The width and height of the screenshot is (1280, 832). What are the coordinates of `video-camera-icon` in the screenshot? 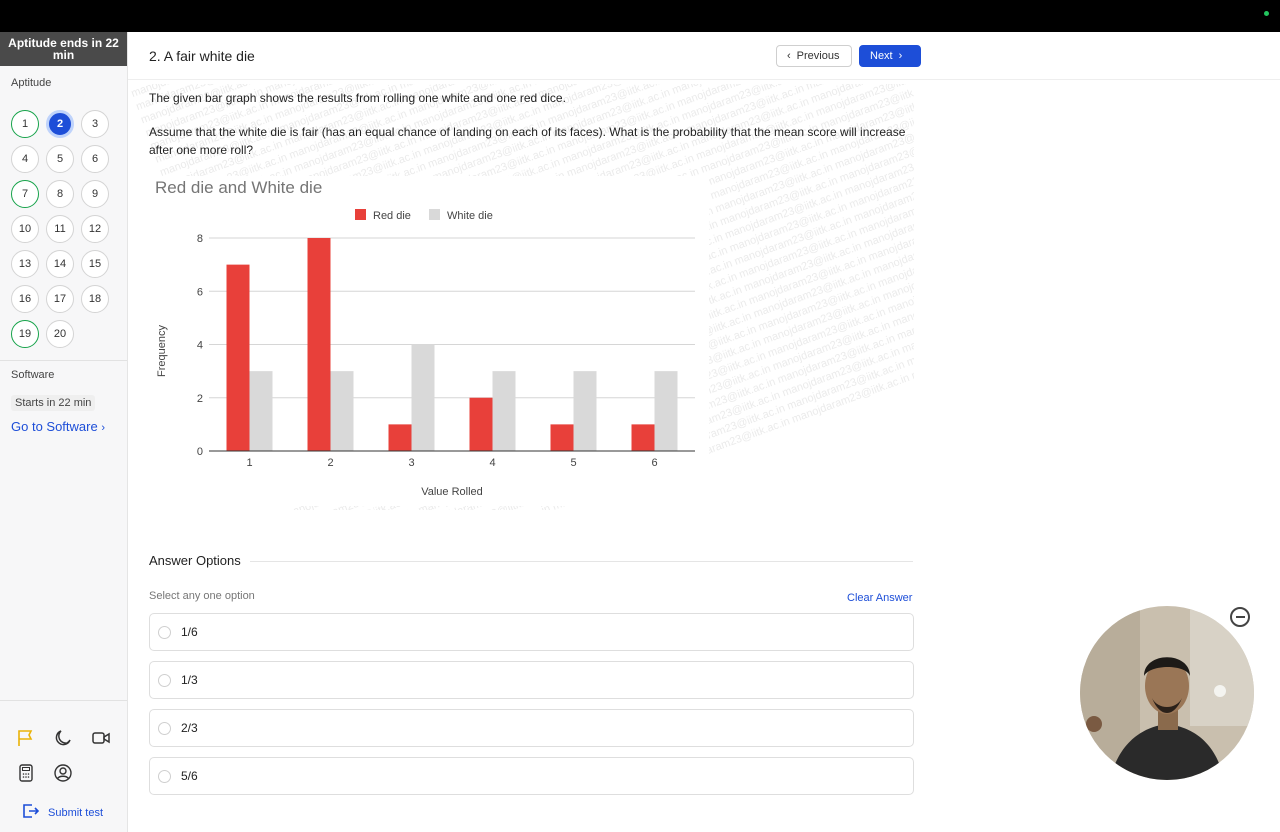 It's located at (101, 738).